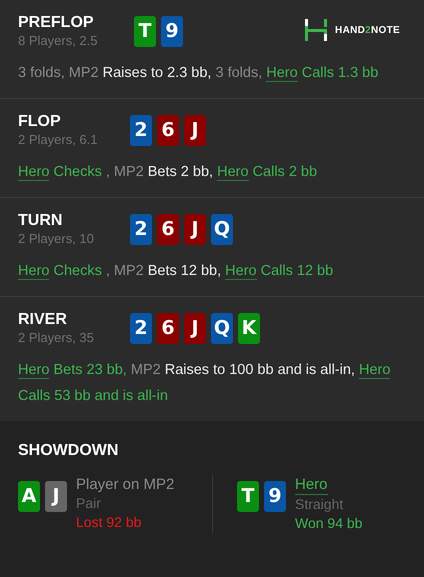 The image size is (424, 577). Describe the element at coordinates (58, 40) in the screenshot. I see `street-info: 8 Players, 2.5` at that location.